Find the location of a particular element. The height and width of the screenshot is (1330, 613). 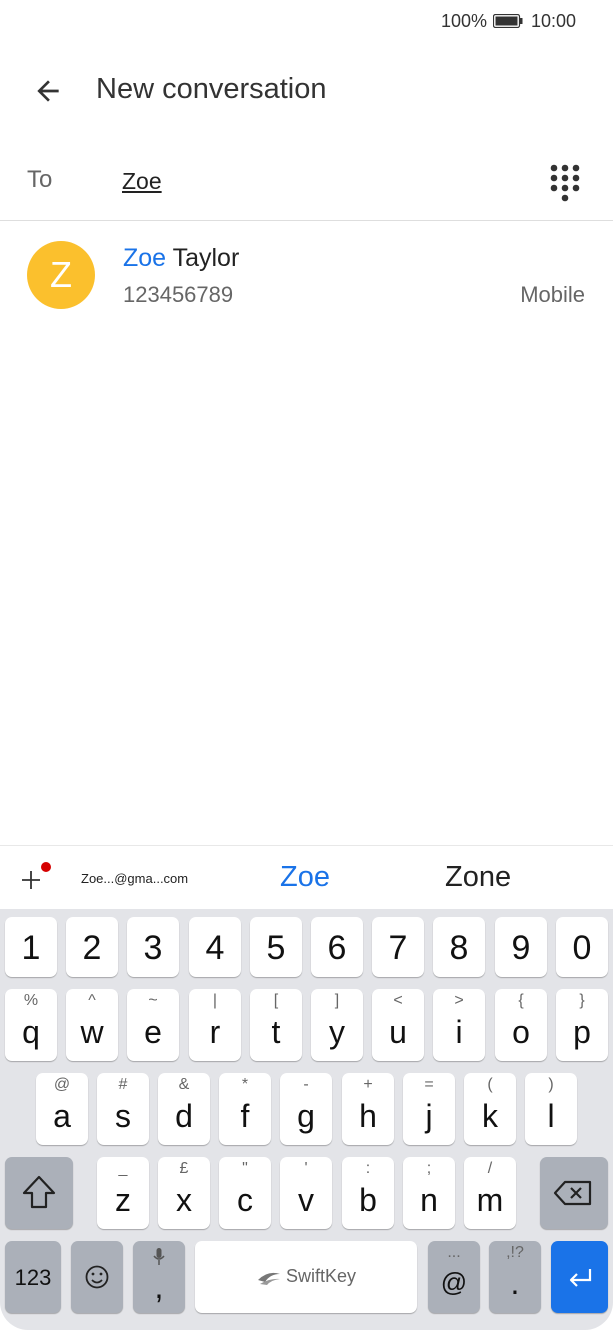

page-title: New conversation is located at coordinates (211, 89).